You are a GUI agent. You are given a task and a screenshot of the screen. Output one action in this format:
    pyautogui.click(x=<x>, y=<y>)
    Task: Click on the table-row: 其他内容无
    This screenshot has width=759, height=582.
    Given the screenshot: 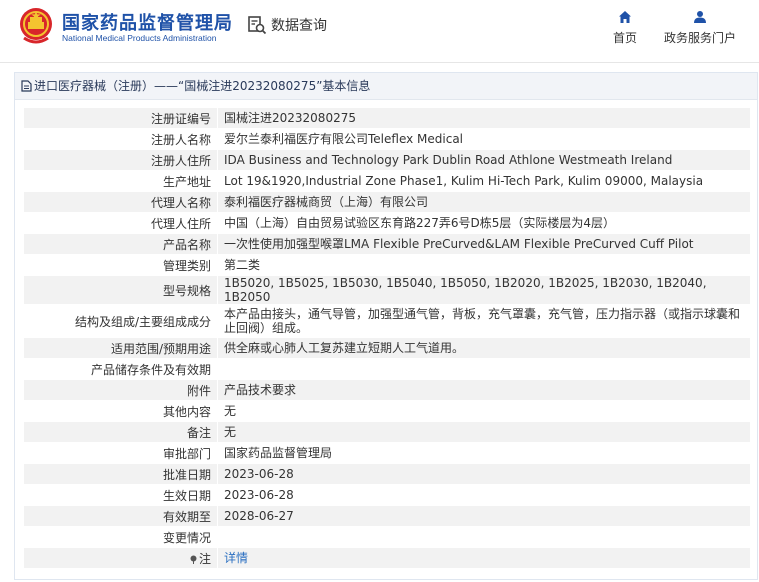 What is the action you would take?
    pyautogui.click(x=387, y=411)
    